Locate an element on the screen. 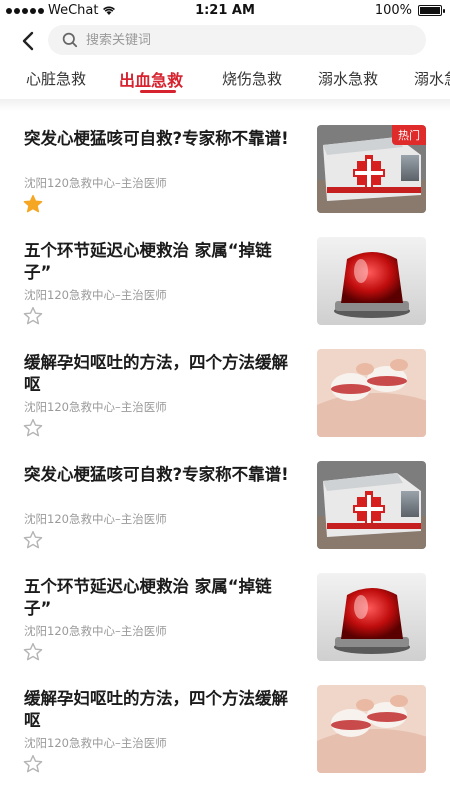 Image resolution: width=450 pixels, height=800 pixels. category-tabs: 心脏急救 出血急救 烧伤急救 溺水急救 溺水急 is located at coordinates (225, 80).